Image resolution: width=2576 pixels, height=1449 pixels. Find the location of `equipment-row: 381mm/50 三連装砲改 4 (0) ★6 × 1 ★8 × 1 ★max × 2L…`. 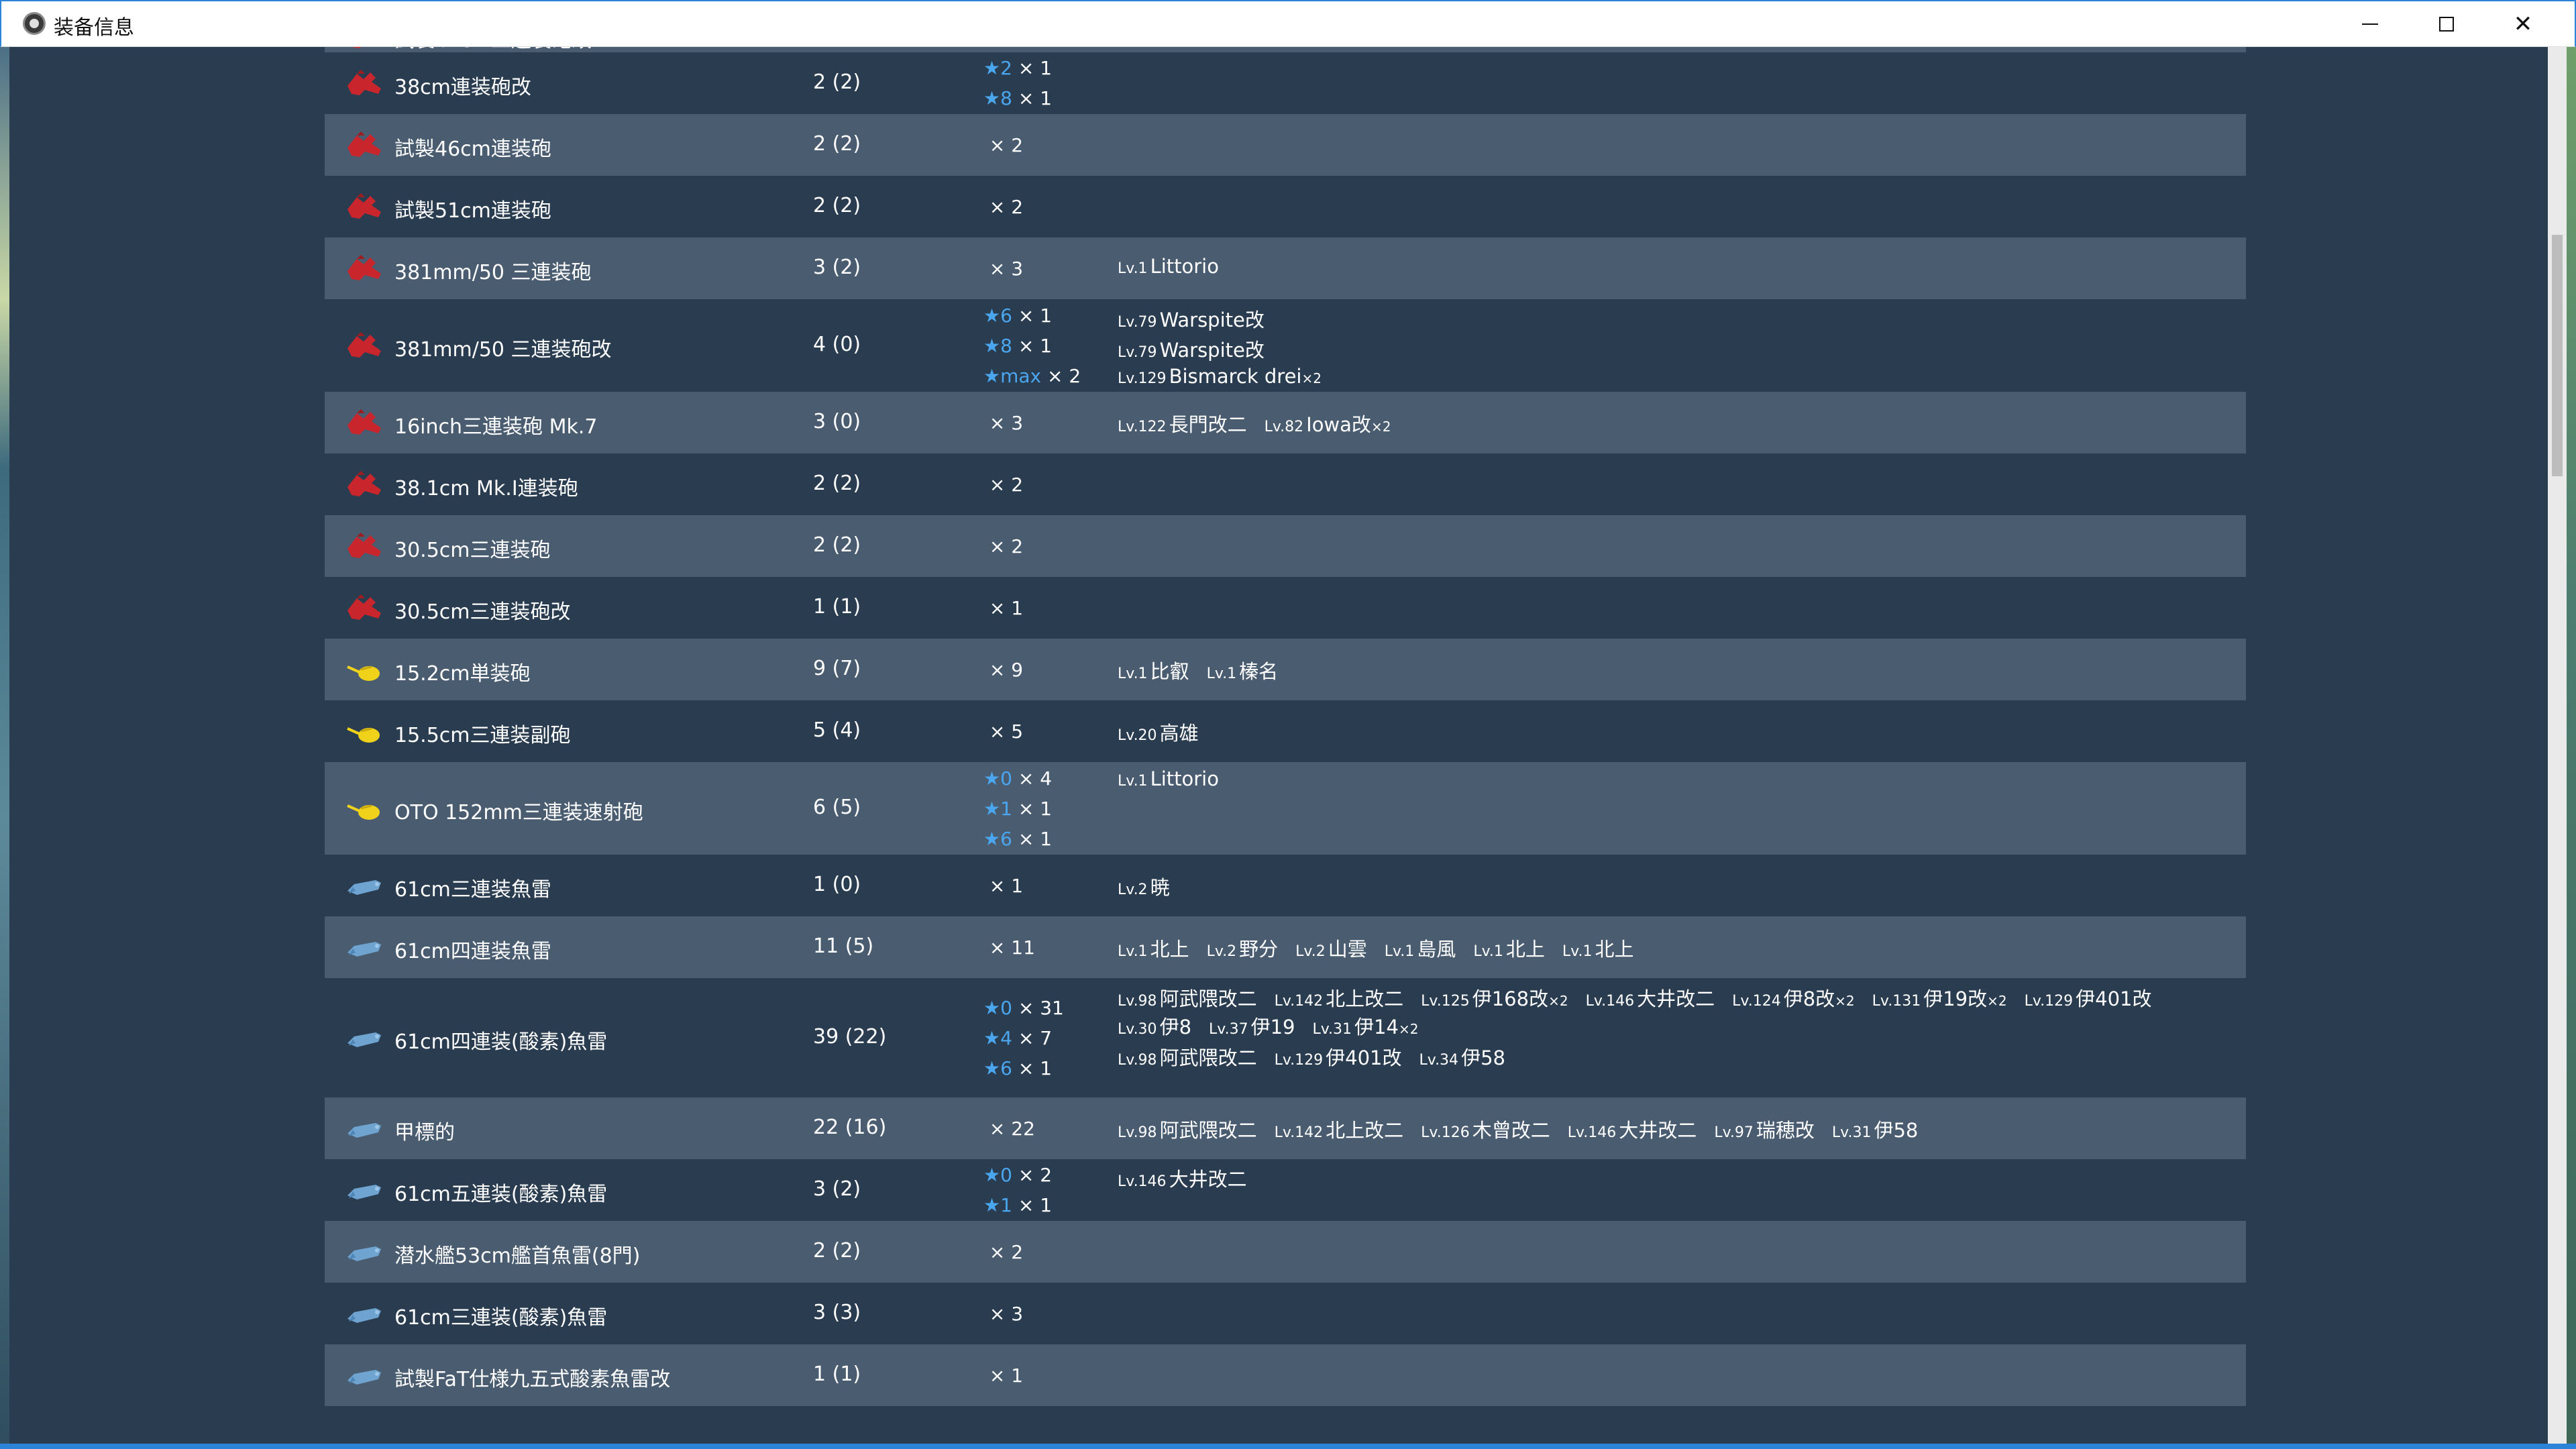

equipment-row: 381mm/50 三連装砲改 4 (0) ★6 × 1 ★8 × 1 ★max × 2L… is located at coordinates (1285, 345).